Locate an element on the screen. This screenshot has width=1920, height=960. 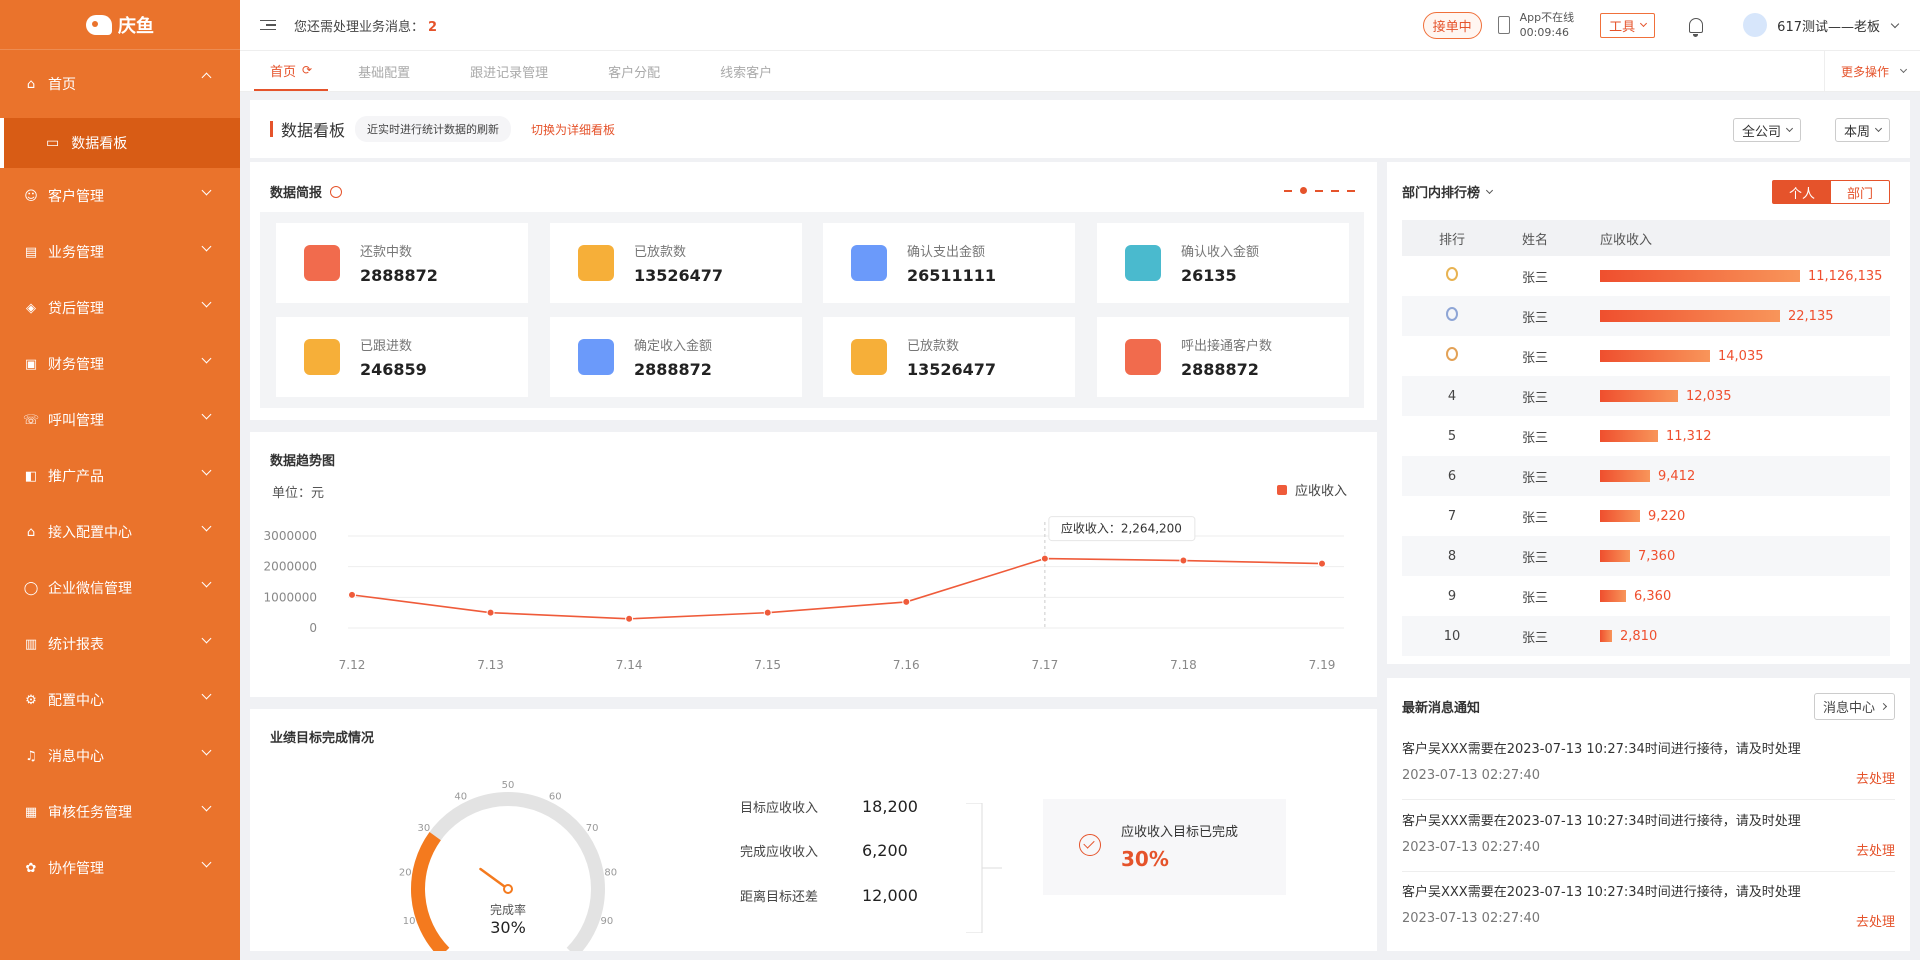
toggle-personal: 个人 is located at coordinates (1802, 192).